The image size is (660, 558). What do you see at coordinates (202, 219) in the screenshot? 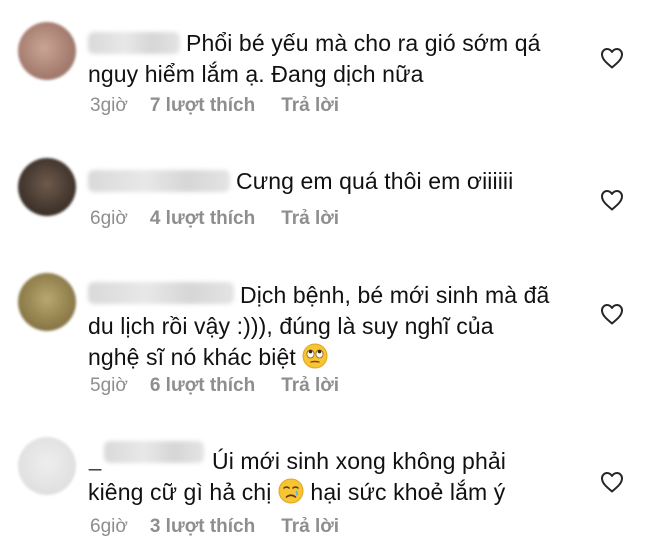
I see `likes-count-link: 4 lượt thích` at bounding box center [202, 219].